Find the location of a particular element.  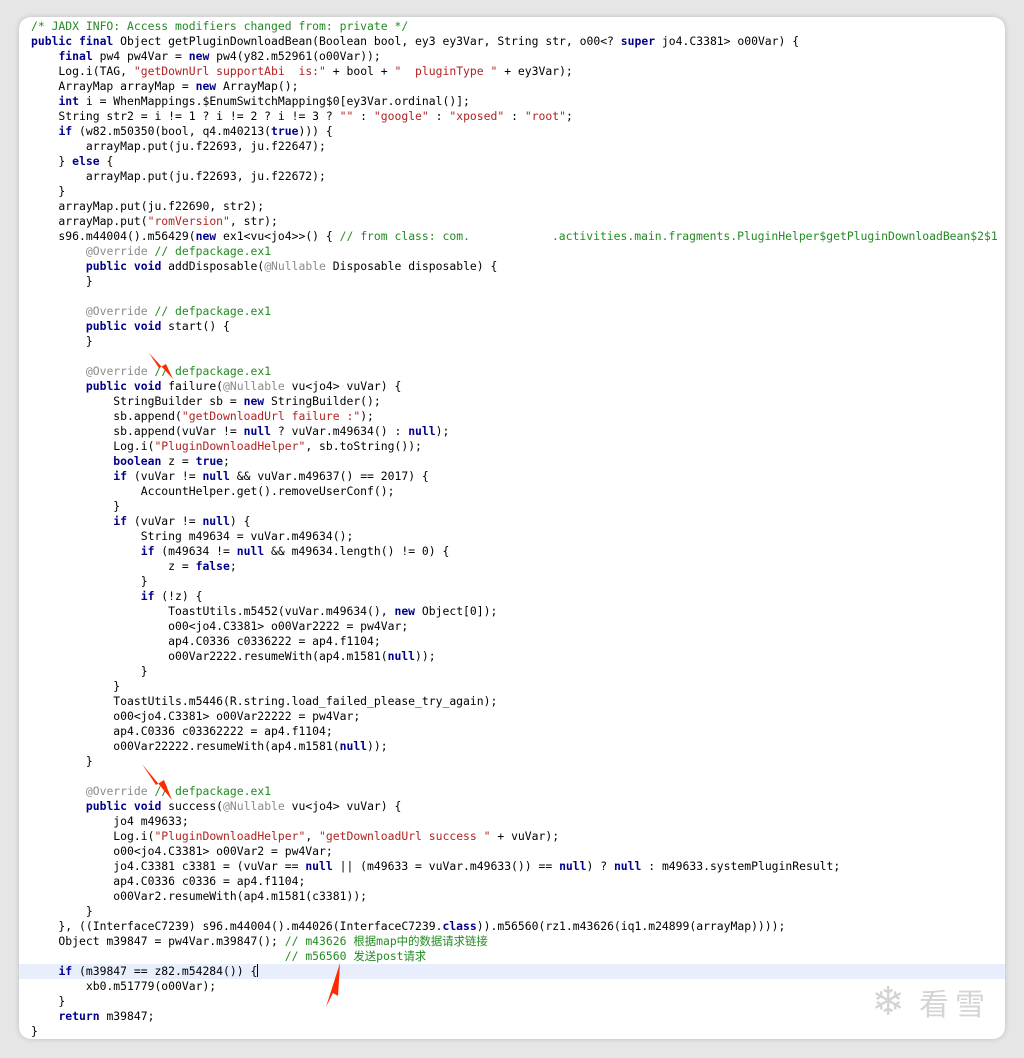

code-text: m39847; is located at coordinates (127, 1016).